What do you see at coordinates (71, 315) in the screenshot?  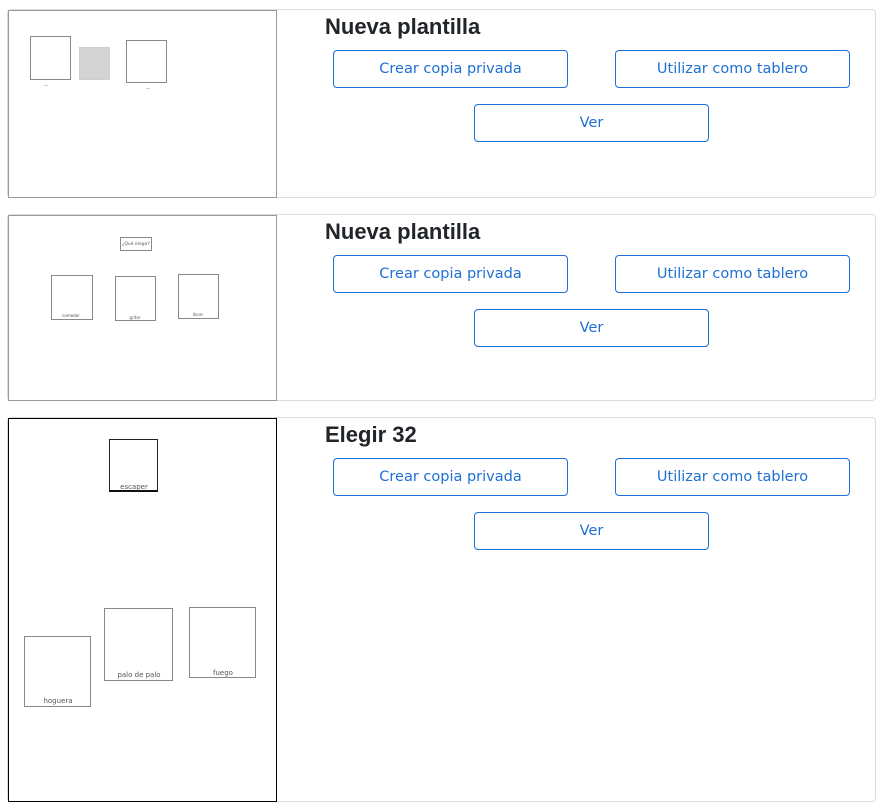 I see `thumbnail-caption: comedor` at bounding box center [71, 315].